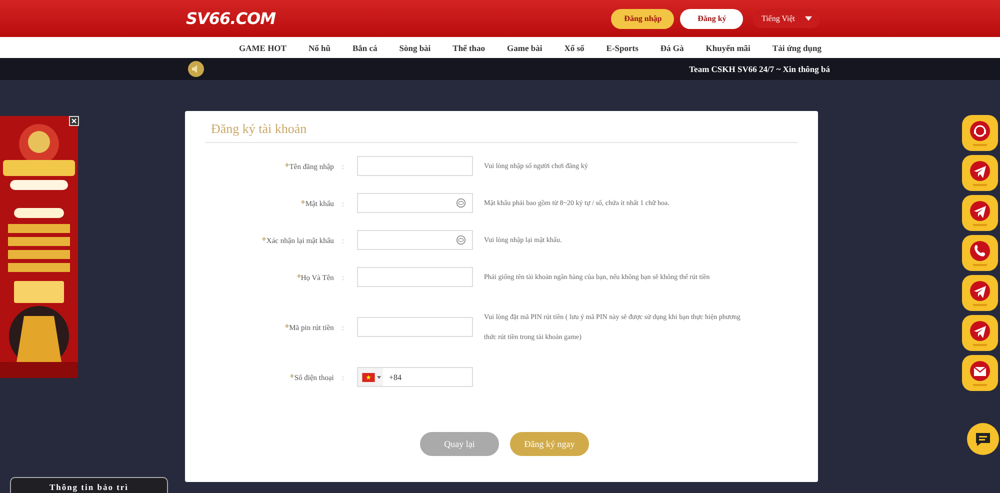 The image size is (1000, 493). What do you see at coordinates (319, 47) in the screenshot?
I see `nav-link: Nổ hũ` at bounding box center [319, 47].